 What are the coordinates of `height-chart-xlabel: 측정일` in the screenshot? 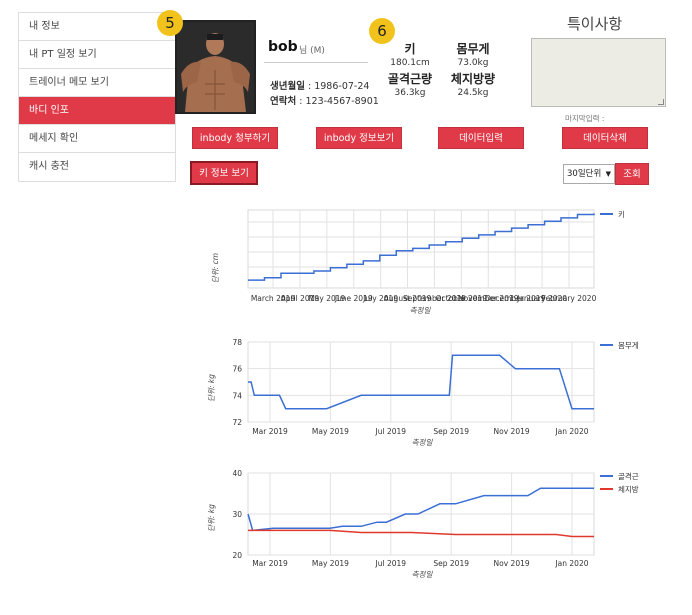 It's located at (421, 310).